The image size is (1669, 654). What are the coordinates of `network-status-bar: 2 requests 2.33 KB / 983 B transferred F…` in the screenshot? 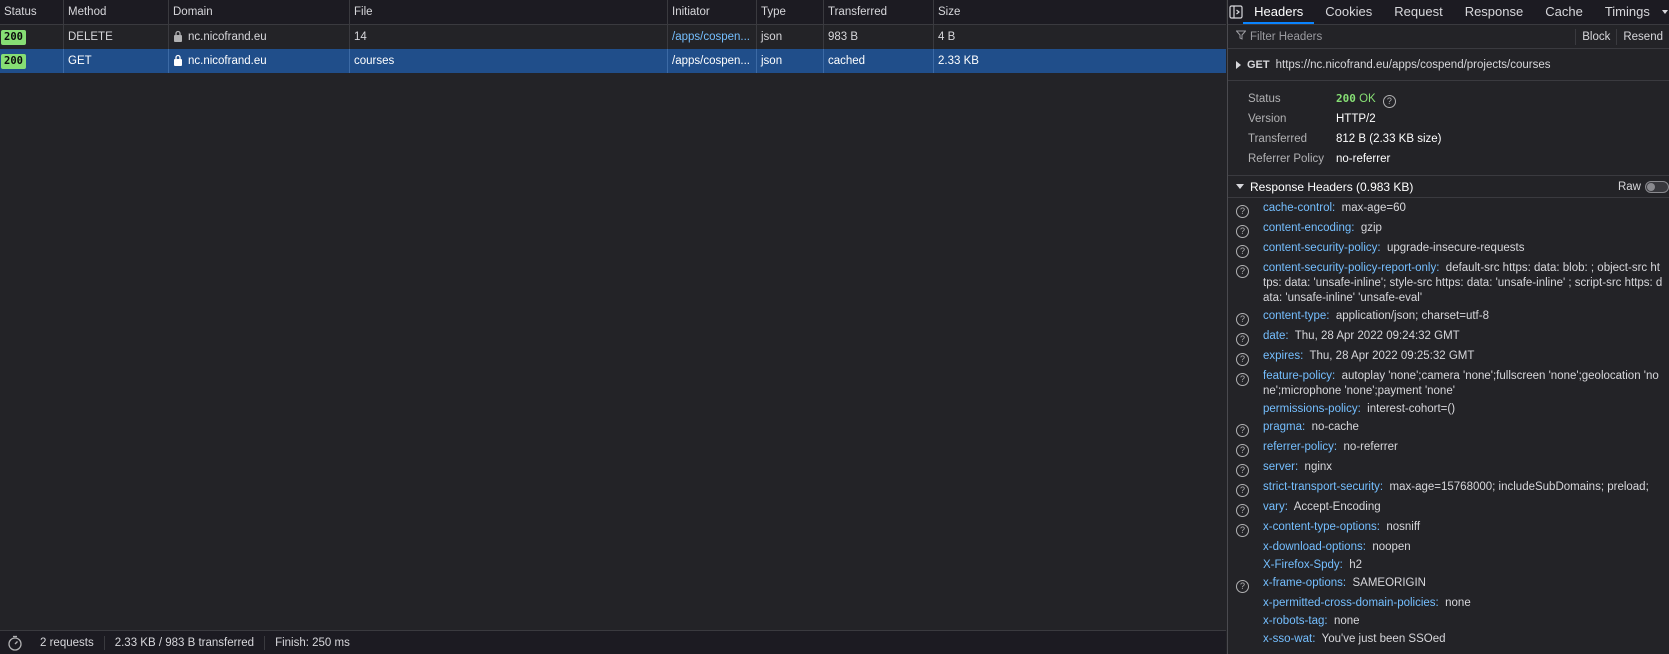 It's located at (613, 642).